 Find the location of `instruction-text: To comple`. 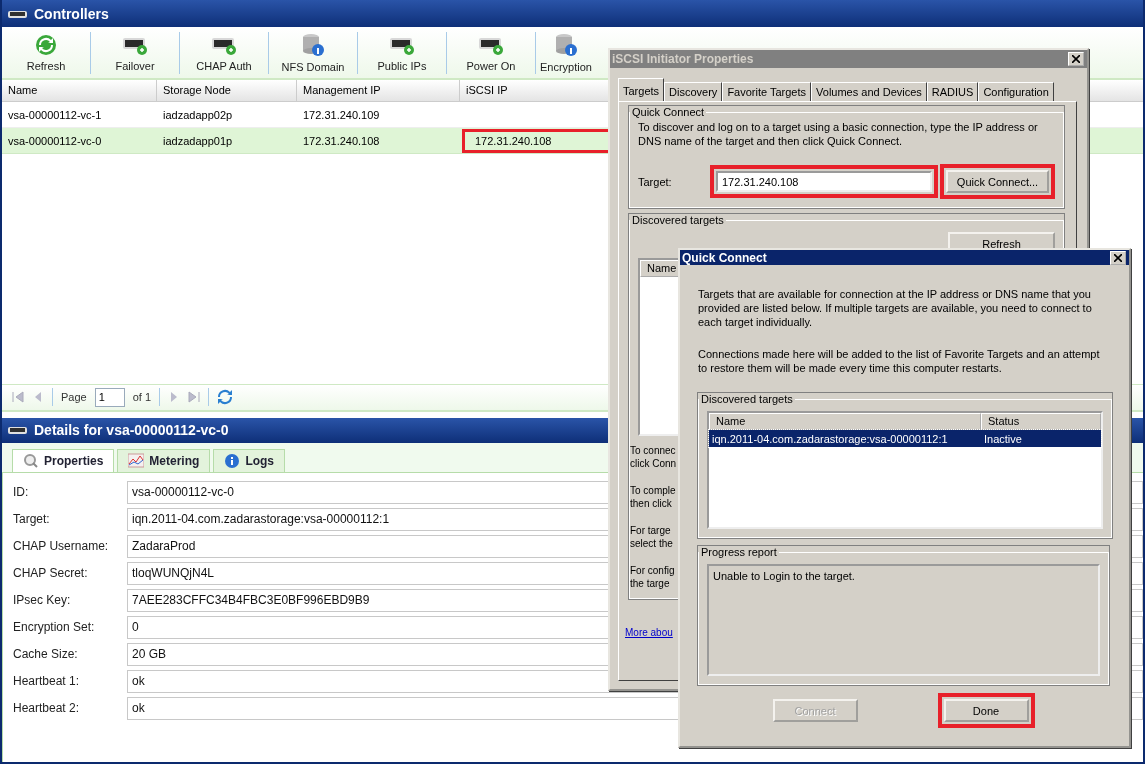

instruction-text: To comple is located at coordinates (653, 490).